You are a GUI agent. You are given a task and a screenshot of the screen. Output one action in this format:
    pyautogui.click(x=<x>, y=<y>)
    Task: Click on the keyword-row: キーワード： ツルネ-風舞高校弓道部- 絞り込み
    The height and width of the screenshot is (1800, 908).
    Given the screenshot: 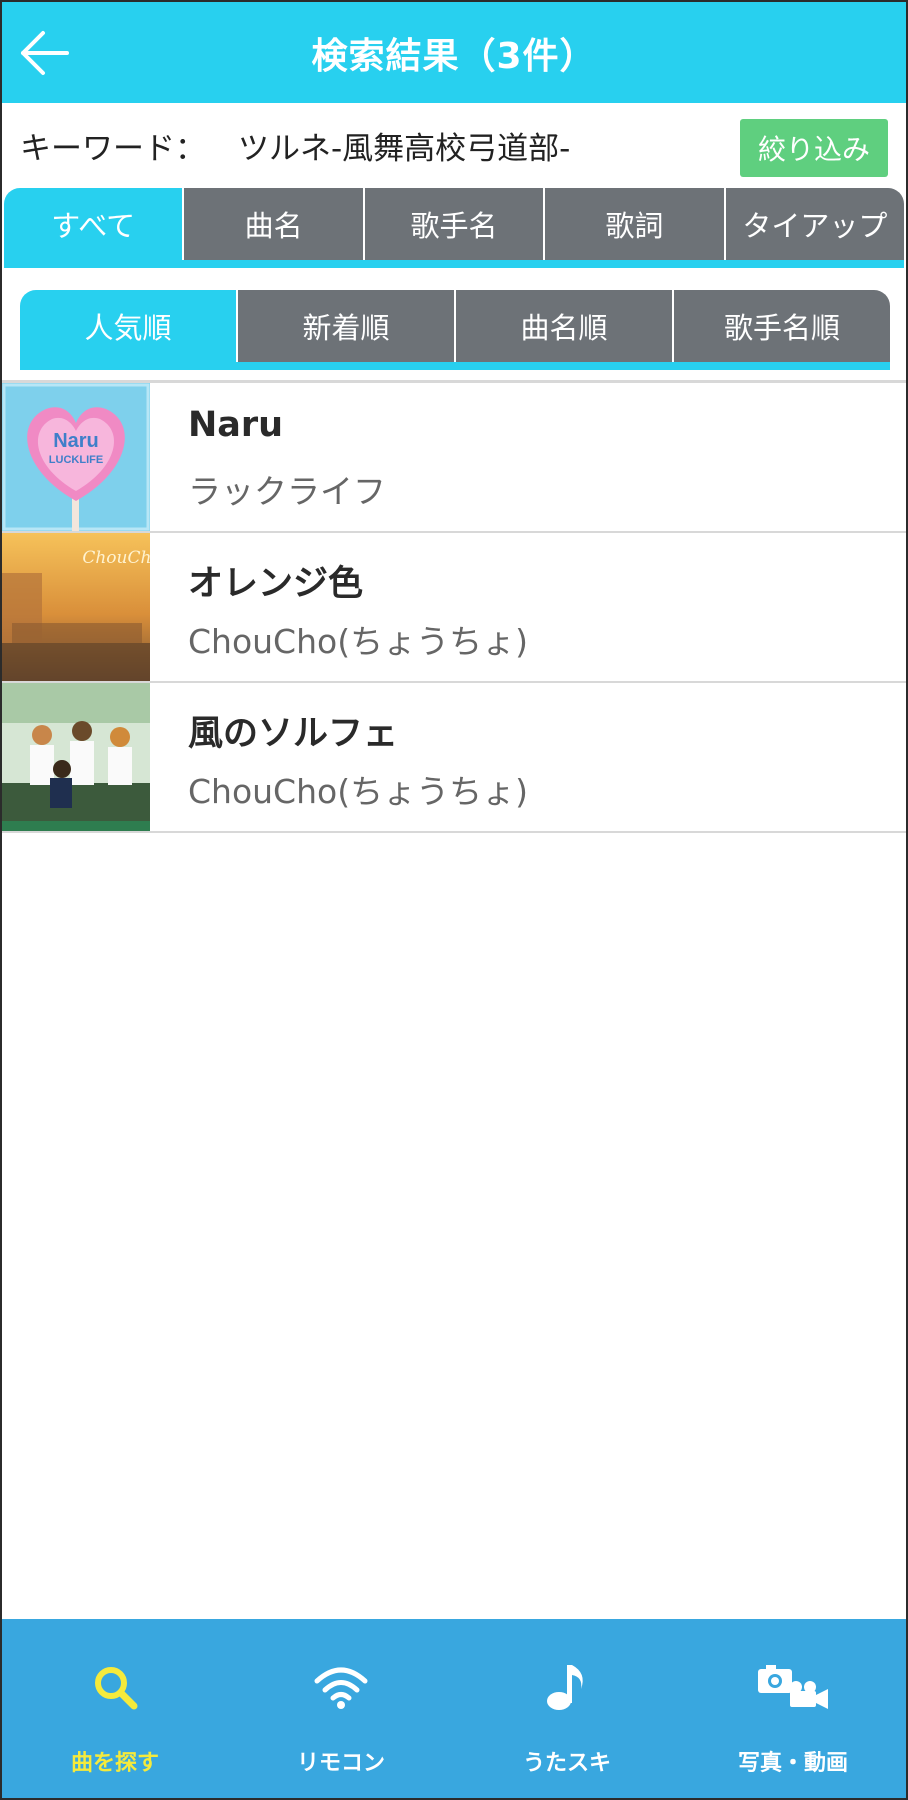 What is the action you would take?
    pyautogui.click(x=454, y=145)
    